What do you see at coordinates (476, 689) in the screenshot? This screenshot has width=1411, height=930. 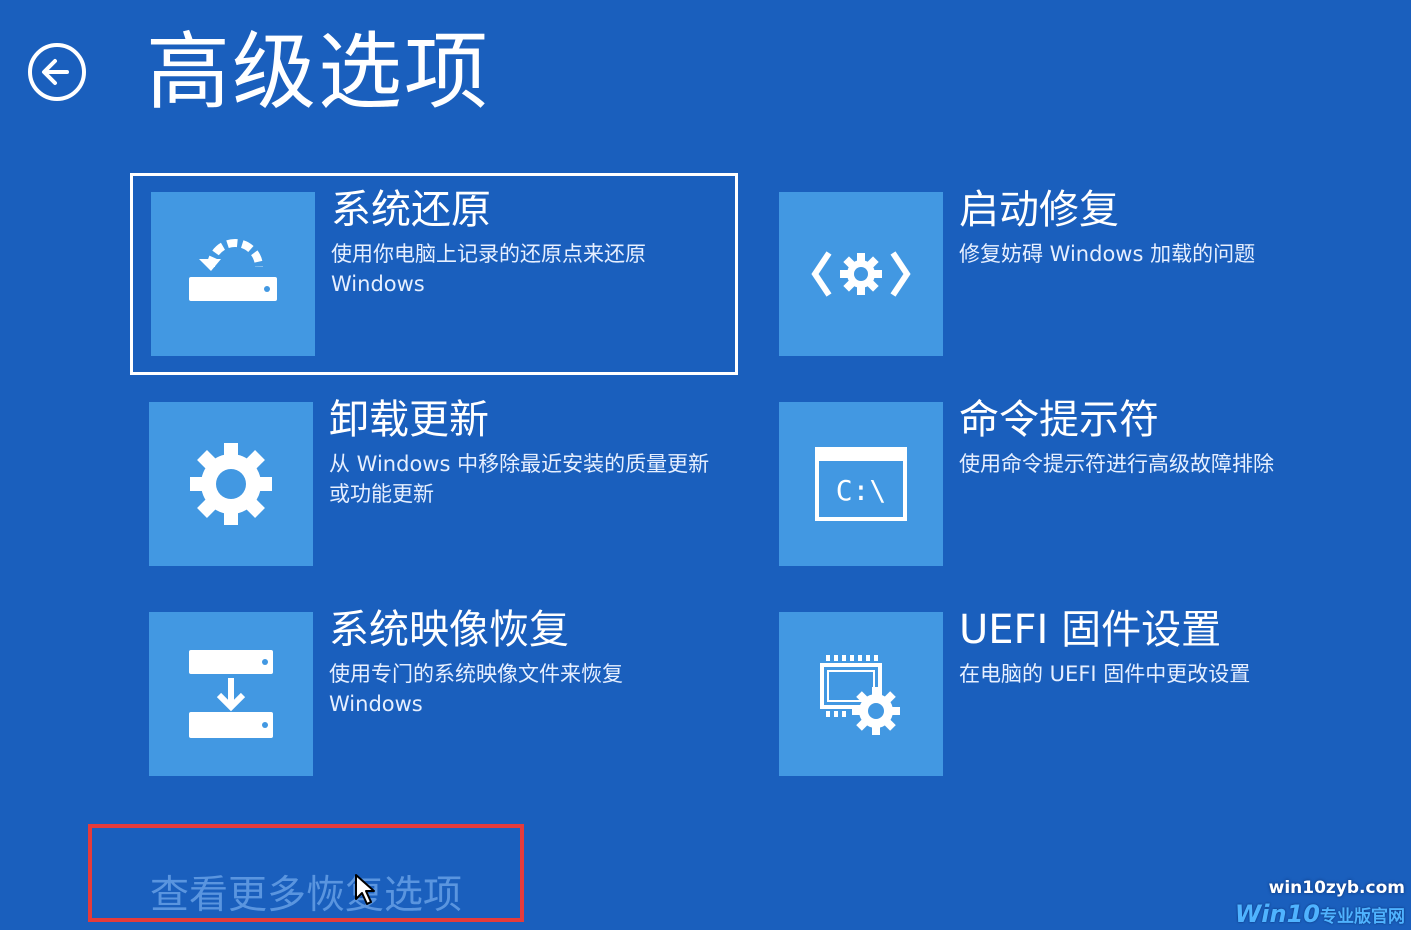 I see `tile-description: 使用专门的系统映像文件来恢复 Windows` at bounding box center [476, 689].